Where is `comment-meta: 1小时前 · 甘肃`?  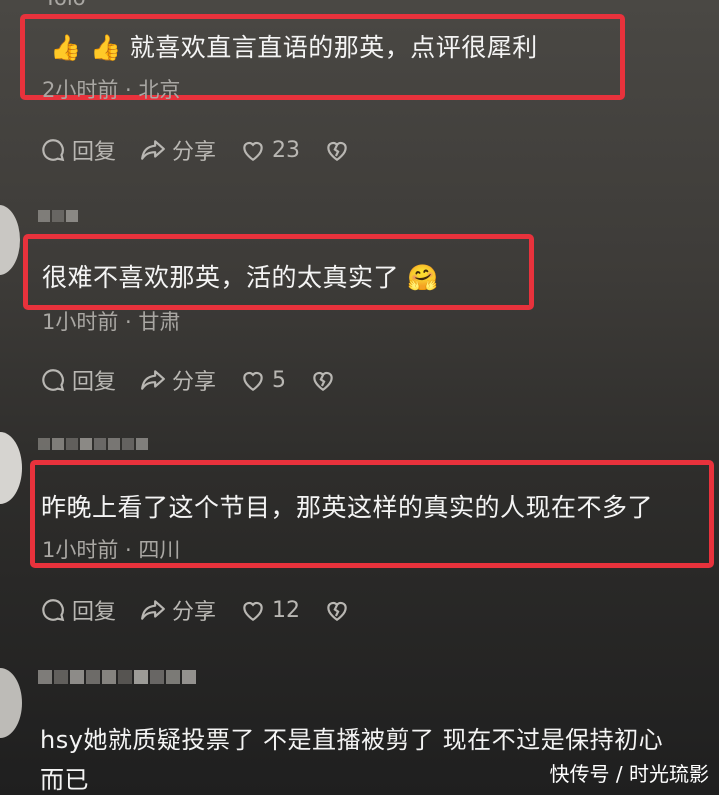
comment-meta: 1小时前 · 甘肃 is located at coordinates (111, 322).